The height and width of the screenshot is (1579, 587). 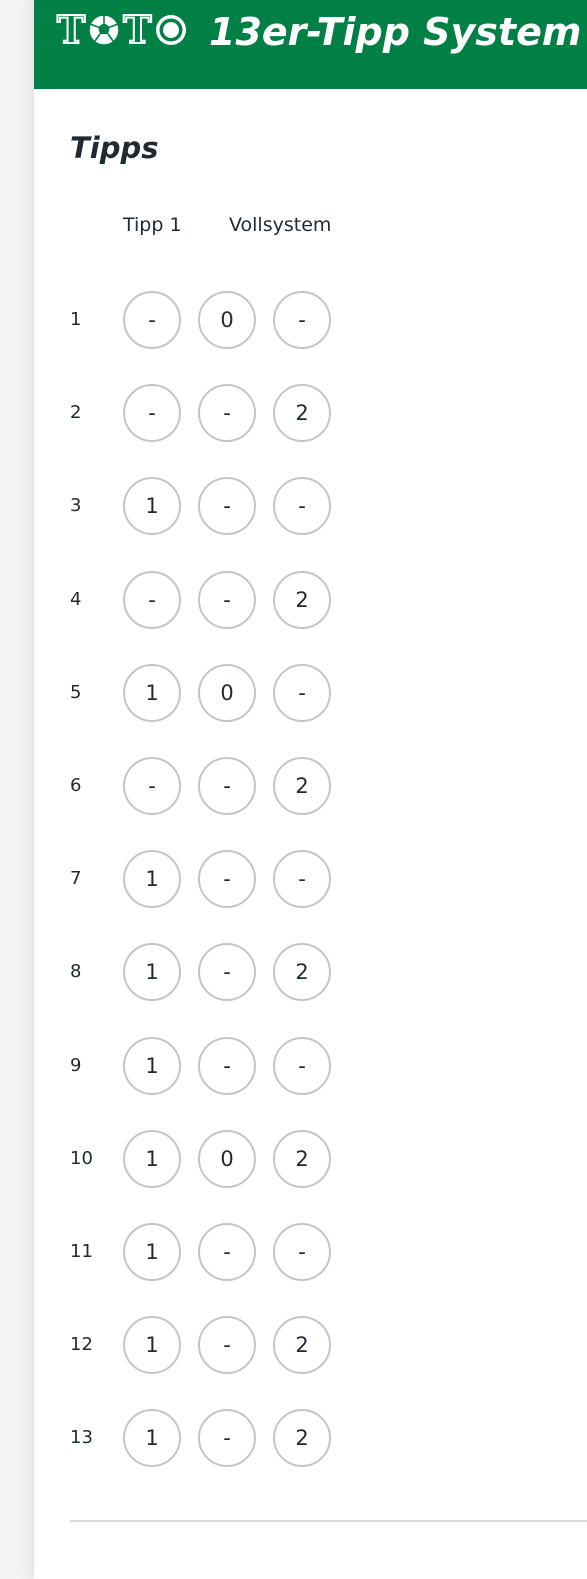 What do you see at coordinates (395, 32) in the screenshot?
I see `page-title: 13er-Tipp System` at bounding box center [395, 32].